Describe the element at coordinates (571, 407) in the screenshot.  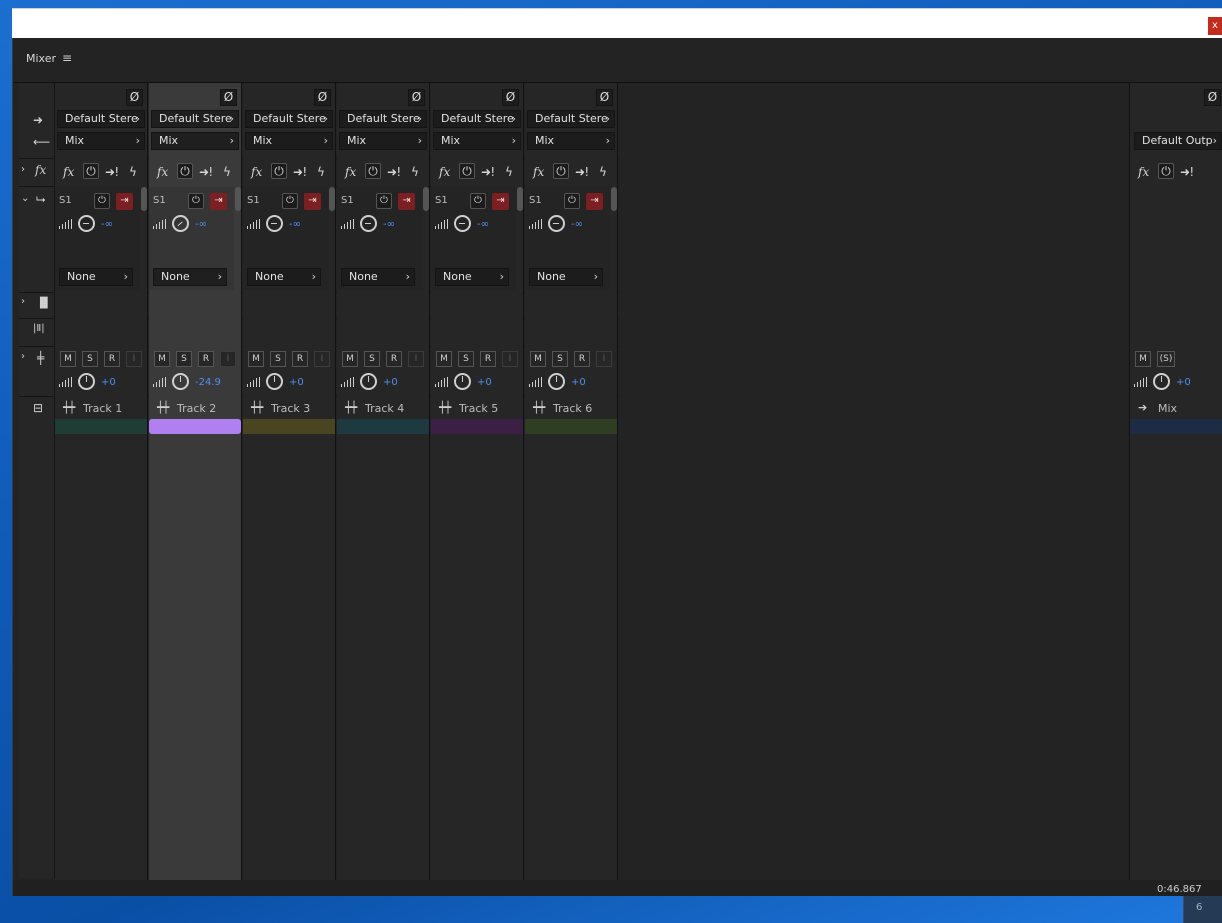
I see `track-name: ┿┿ Track 6` at that location.